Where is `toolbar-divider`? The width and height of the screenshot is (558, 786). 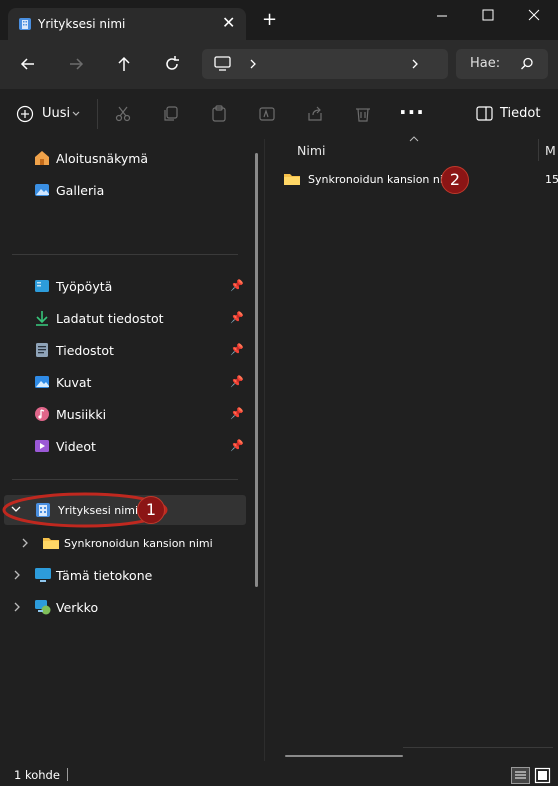
toolbar-divider is located at coordinates (97, 114).